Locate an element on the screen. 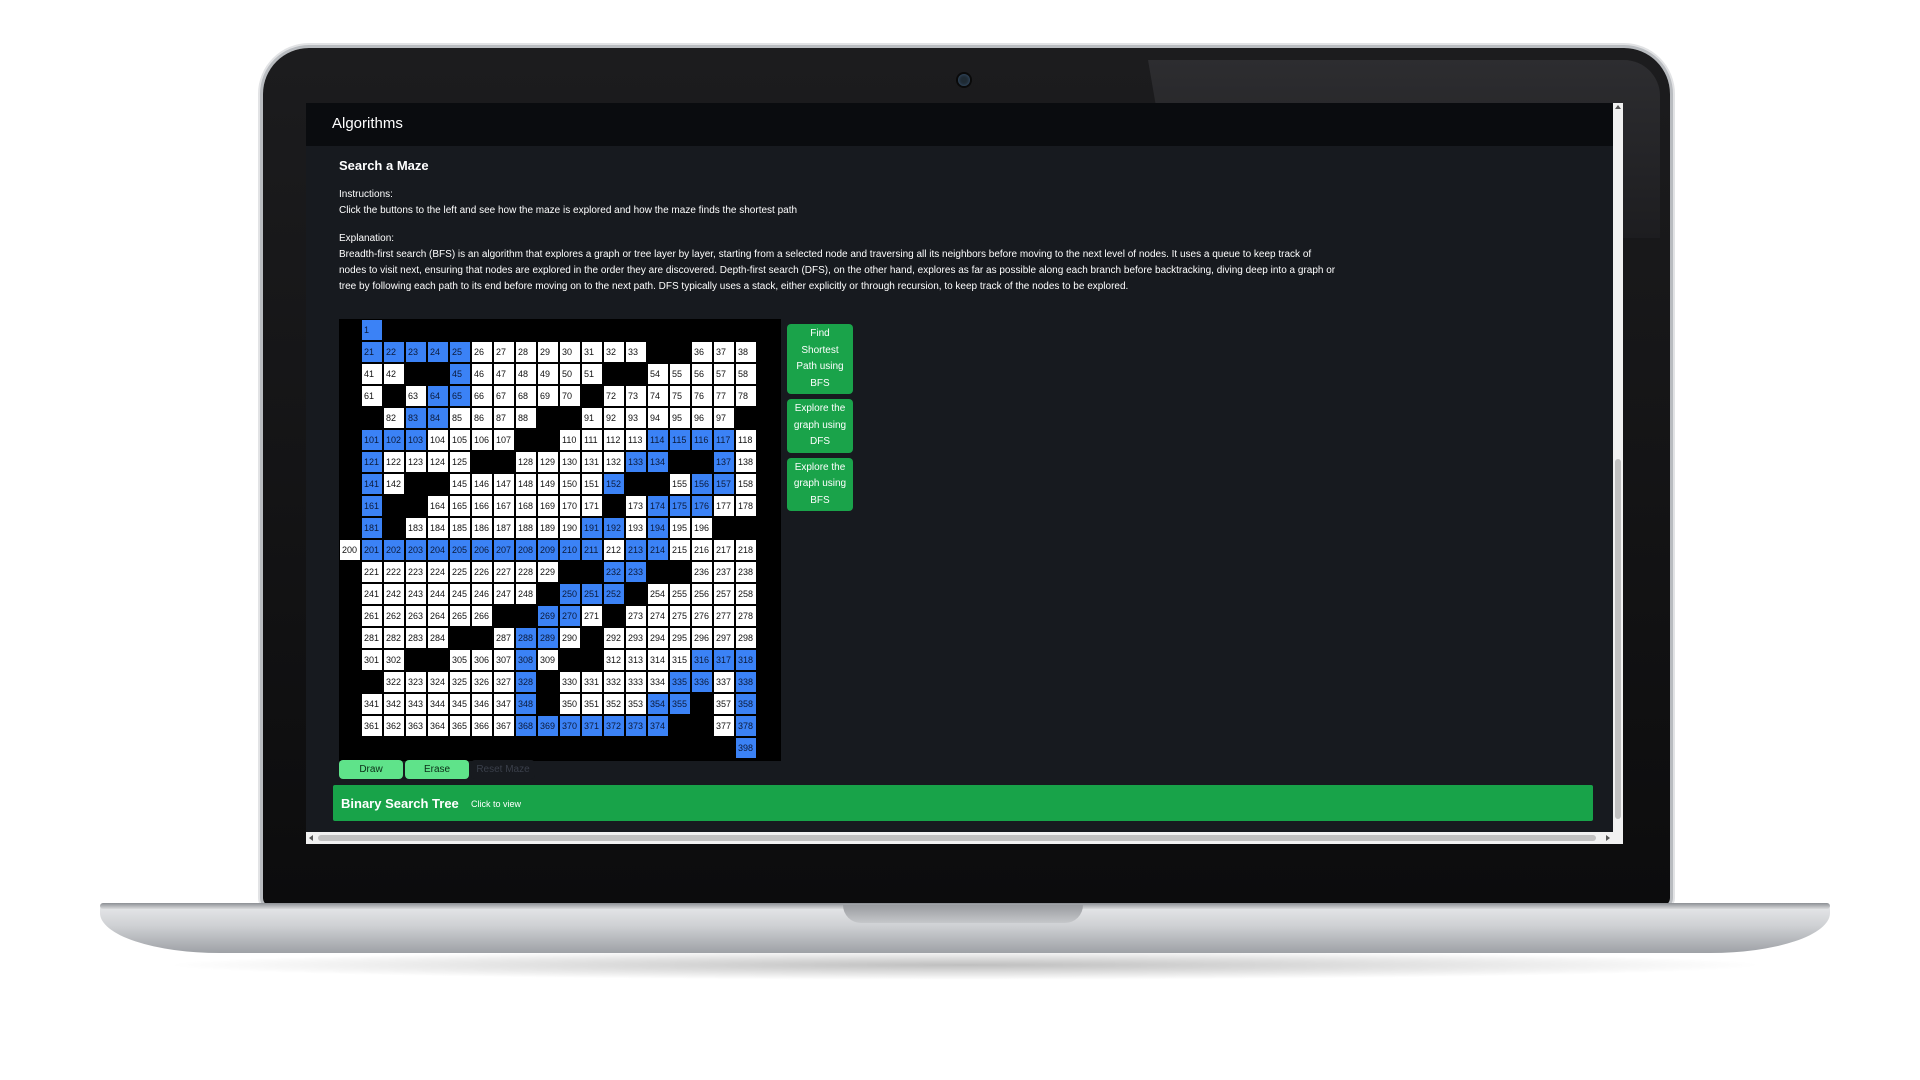 The image size is (1920, 1080). maze-cell: 92 is located at coordinates (614, 418).